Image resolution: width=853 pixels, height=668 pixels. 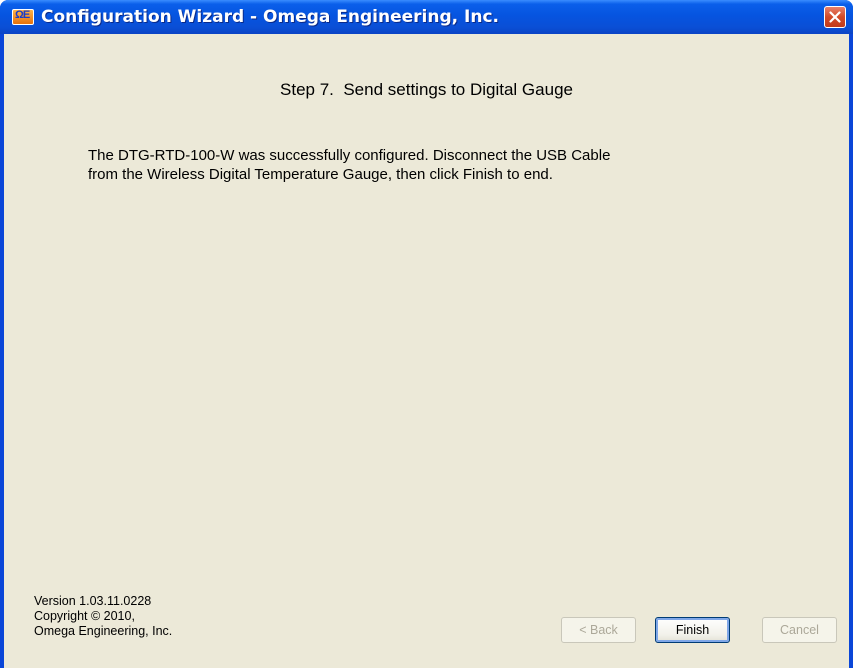 I want to click on close-button, so click(x=835, y=17).